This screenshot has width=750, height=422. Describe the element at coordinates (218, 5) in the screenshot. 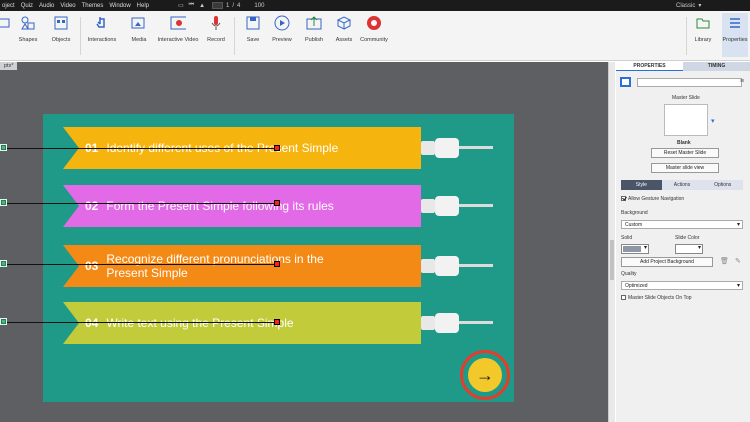

I see `page-input` at that location.